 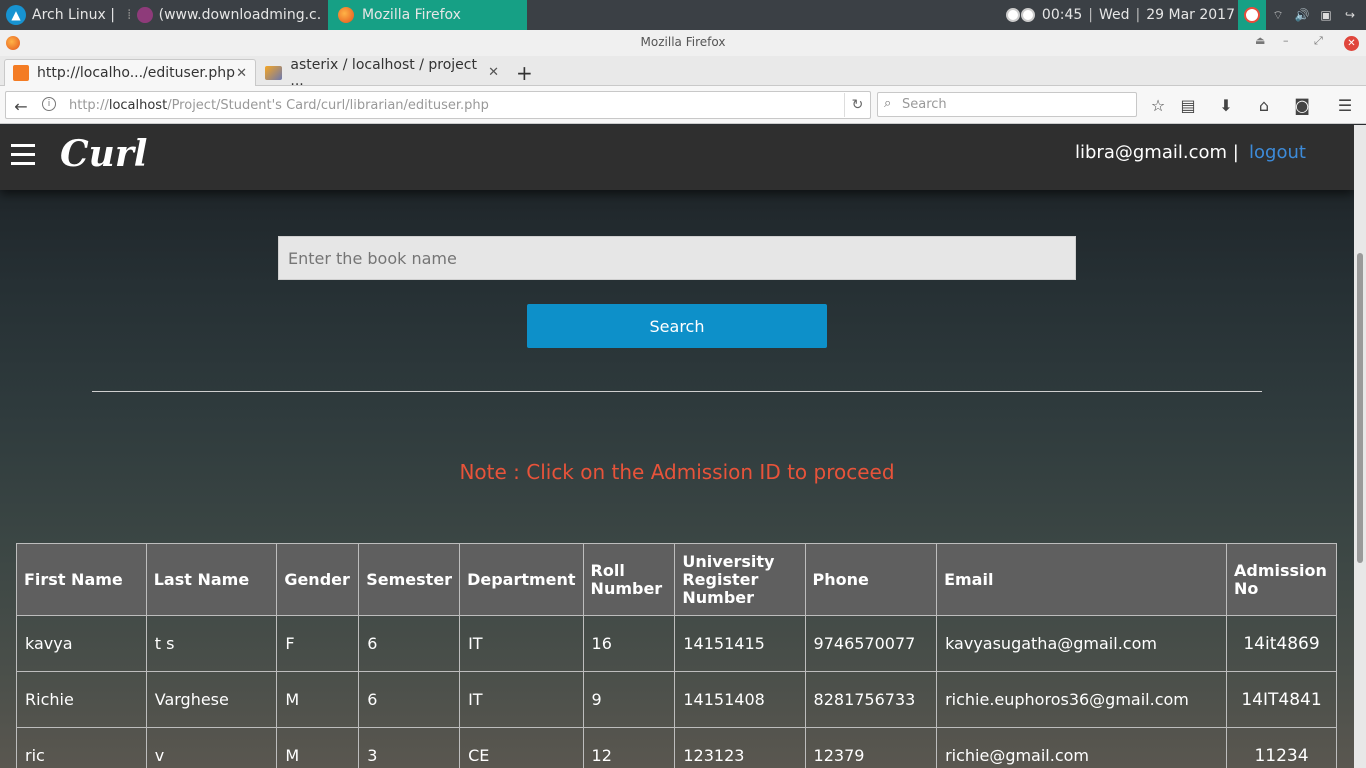 What do you see at coordinates (1278, 15) in the screenshot?
I see `wifi-icon: ⌔` at bounding box center [1278, 15].